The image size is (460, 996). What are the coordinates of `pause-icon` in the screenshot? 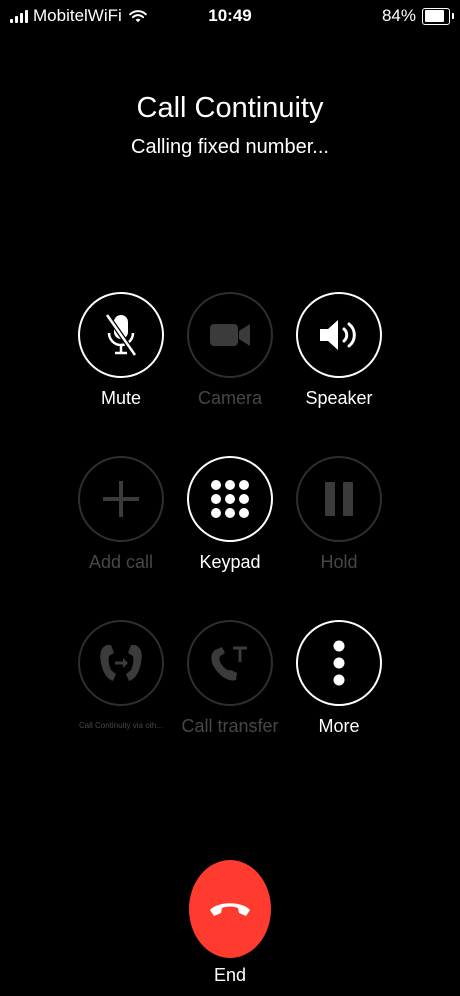 It's located at (339, 499).